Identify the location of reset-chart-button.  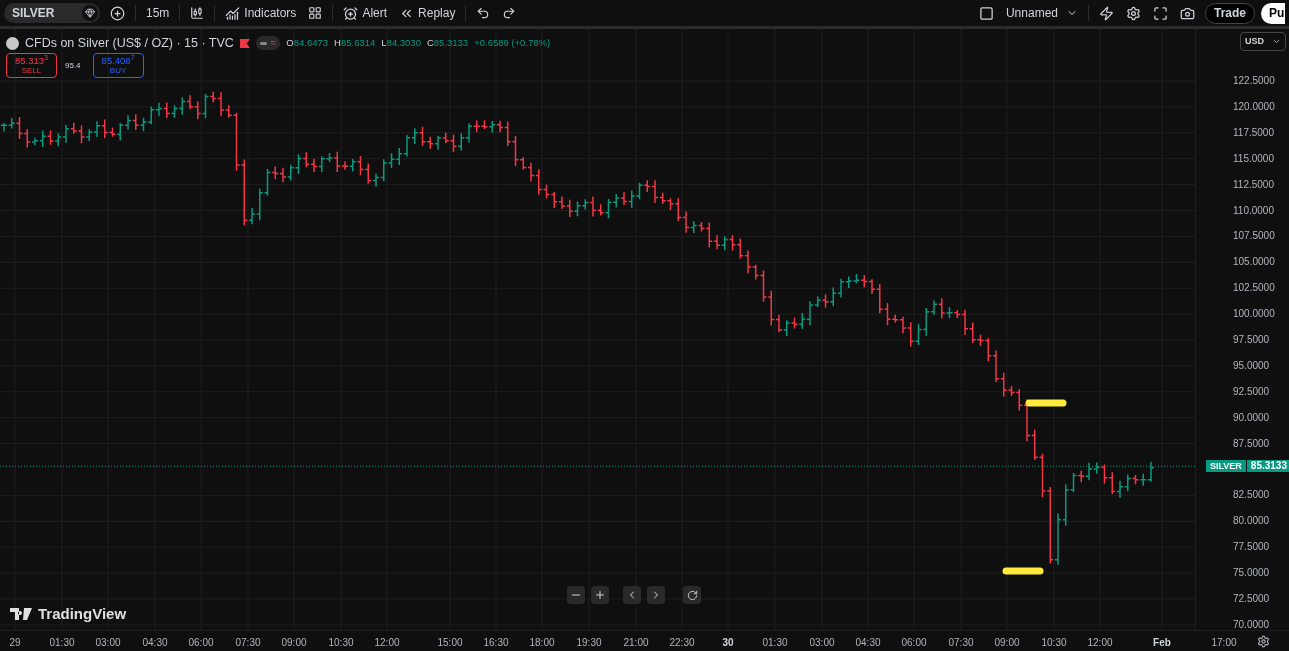
(692, 595).